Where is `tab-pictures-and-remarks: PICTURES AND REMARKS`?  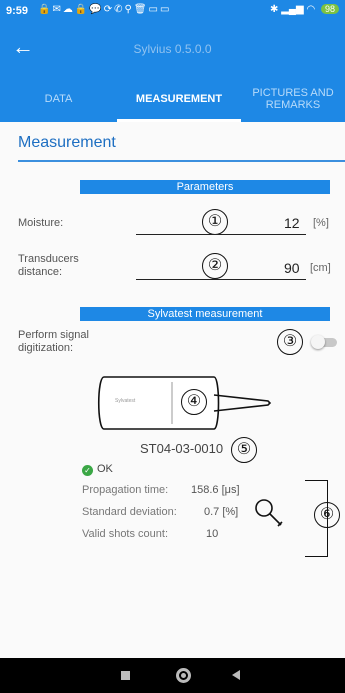 tab-pictures-and-remarks: PICTURES AND REMARKS is located at coordinates (293, 99).